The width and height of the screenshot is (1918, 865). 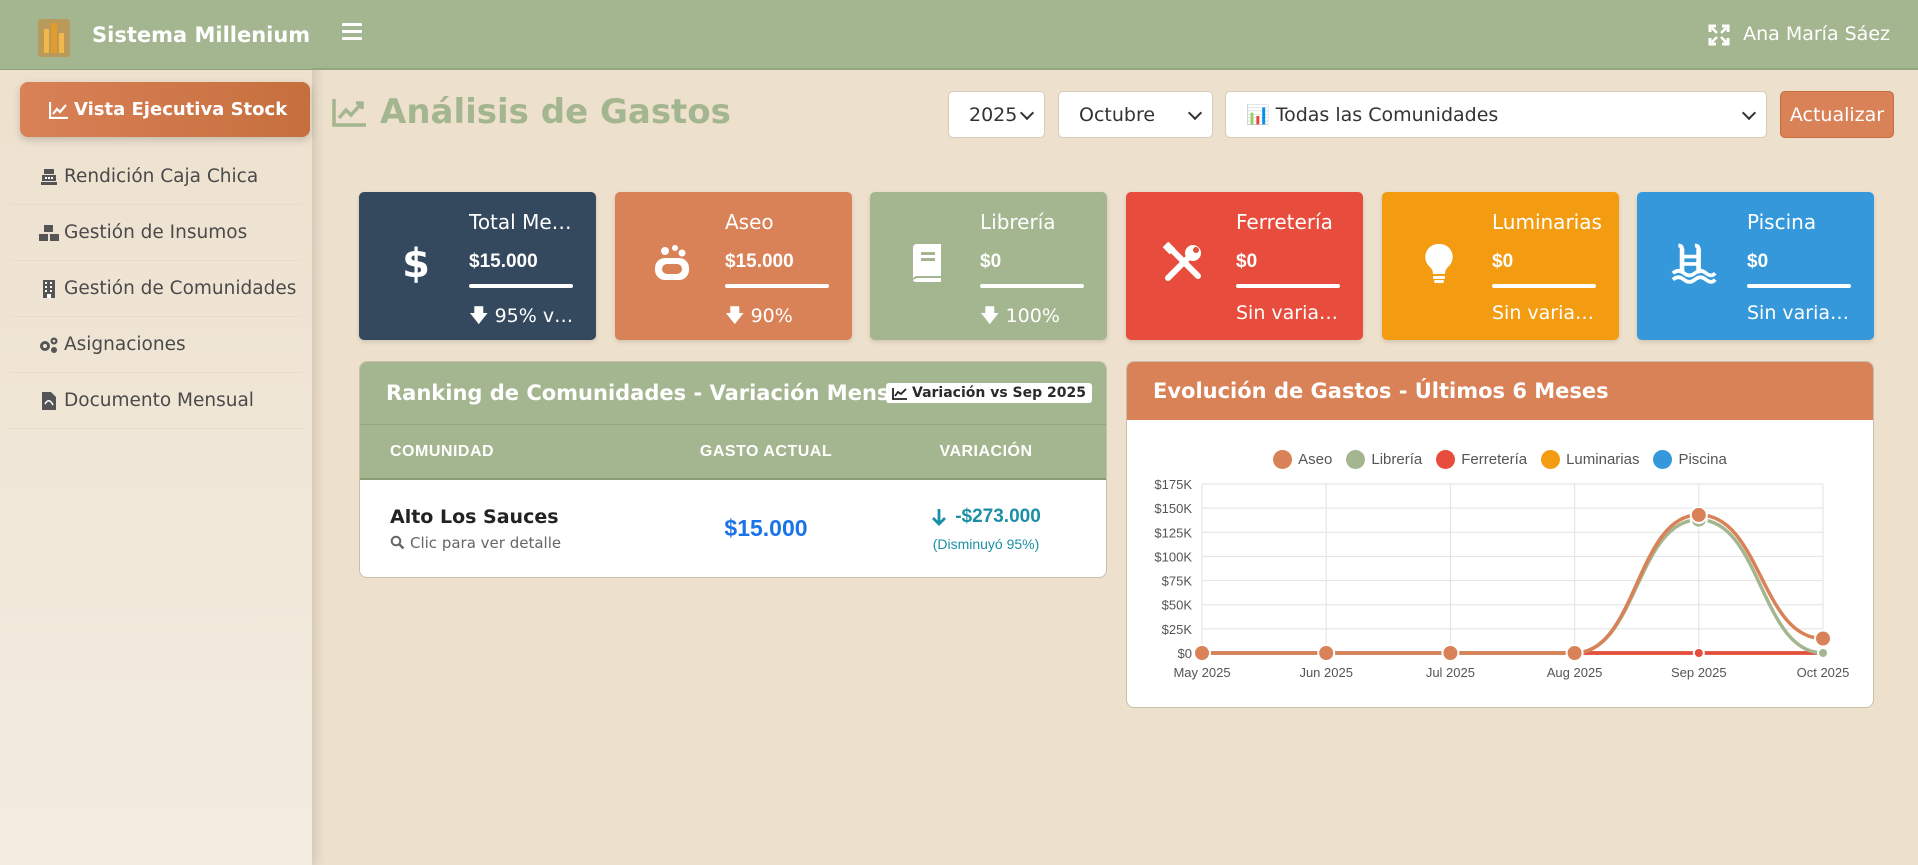 What do you see at coordinates (1372, 115) in the screenshot?
I see `community-select-value: 📊 Todas las Comunidades` at bounding box center [1372, 115].